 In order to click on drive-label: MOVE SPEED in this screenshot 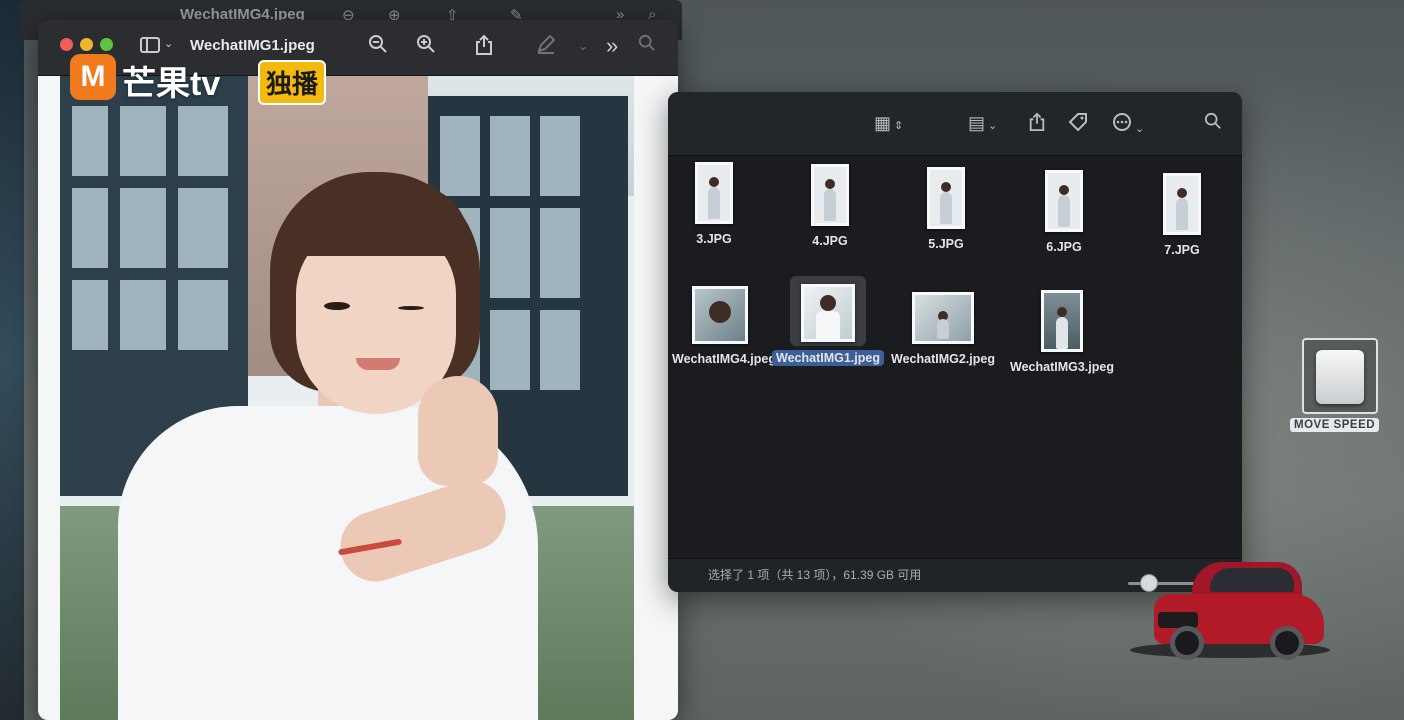, I will do `click(1335, 425)`.